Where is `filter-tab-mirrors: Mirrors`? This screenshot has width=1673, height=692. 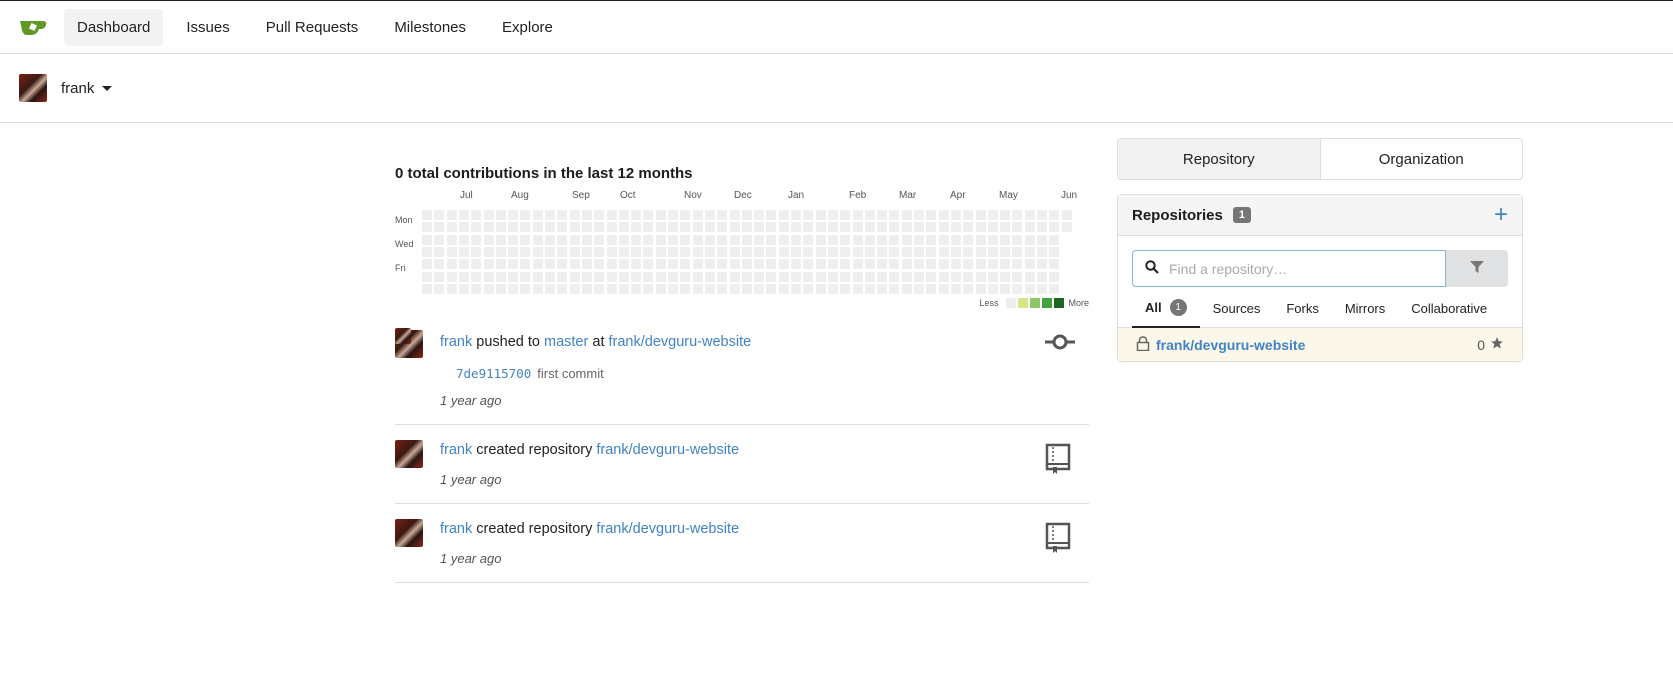
filter-tab-mirrors: Mirrors is located at coordinates (1365, 309).